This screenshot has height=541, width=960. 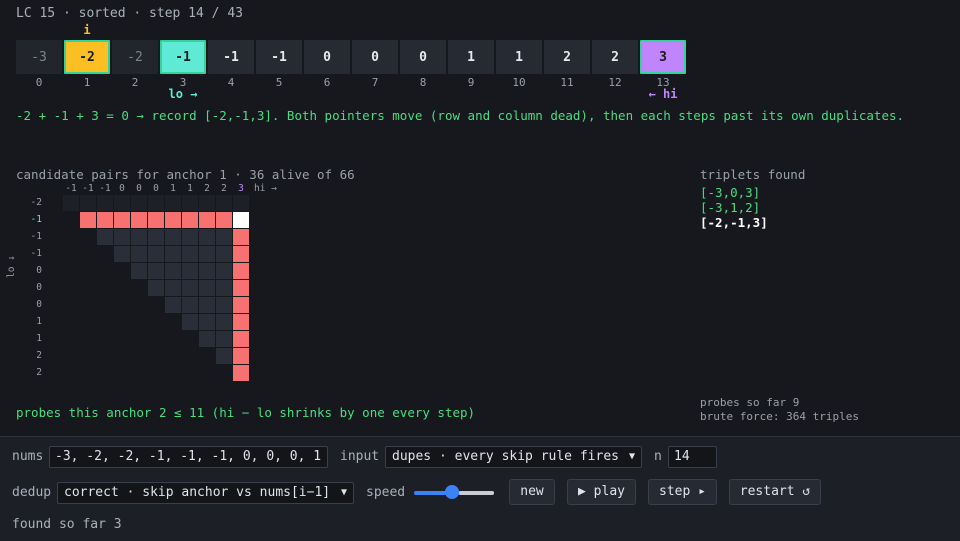 I want to click on grid-row-label: -1, so click(x=36, y=219).